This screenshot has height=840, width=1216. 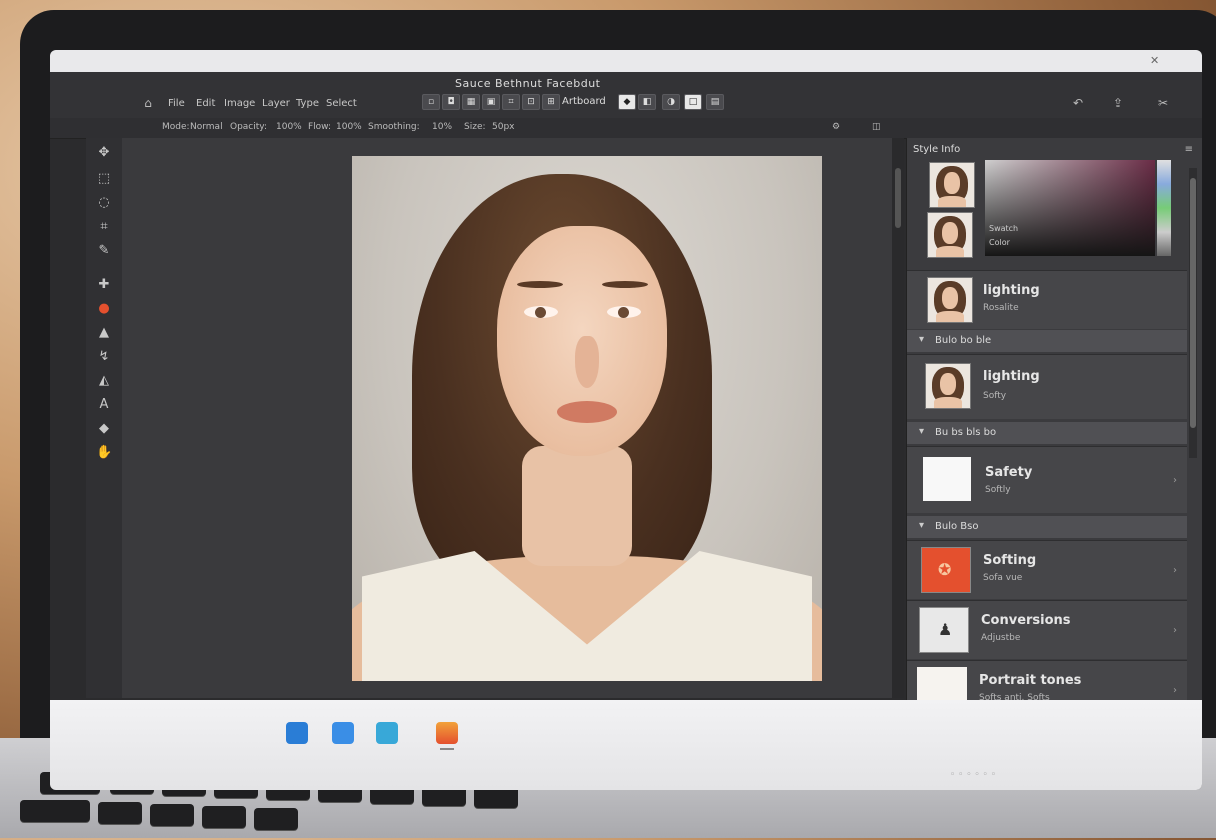 What do you see at coordinates (584, 102) in the screenshot?
I see `toolbar-label: Artboard` at bounding box center [584, 102].